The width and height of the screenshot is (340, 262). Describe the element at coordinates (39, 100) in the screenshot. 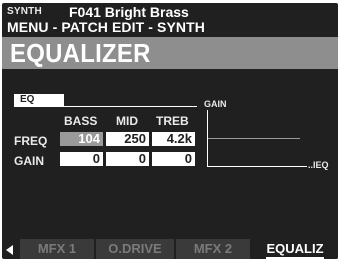

I see `eq-section-tab: EQ` at that location.